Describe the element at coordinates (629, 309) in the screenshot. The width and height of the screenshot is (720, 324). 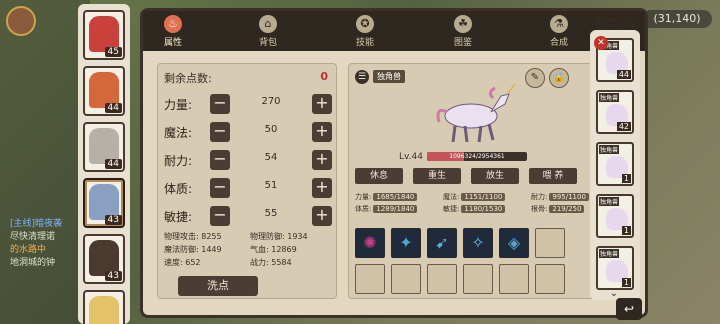
I see `back-button: ↩` at that location.